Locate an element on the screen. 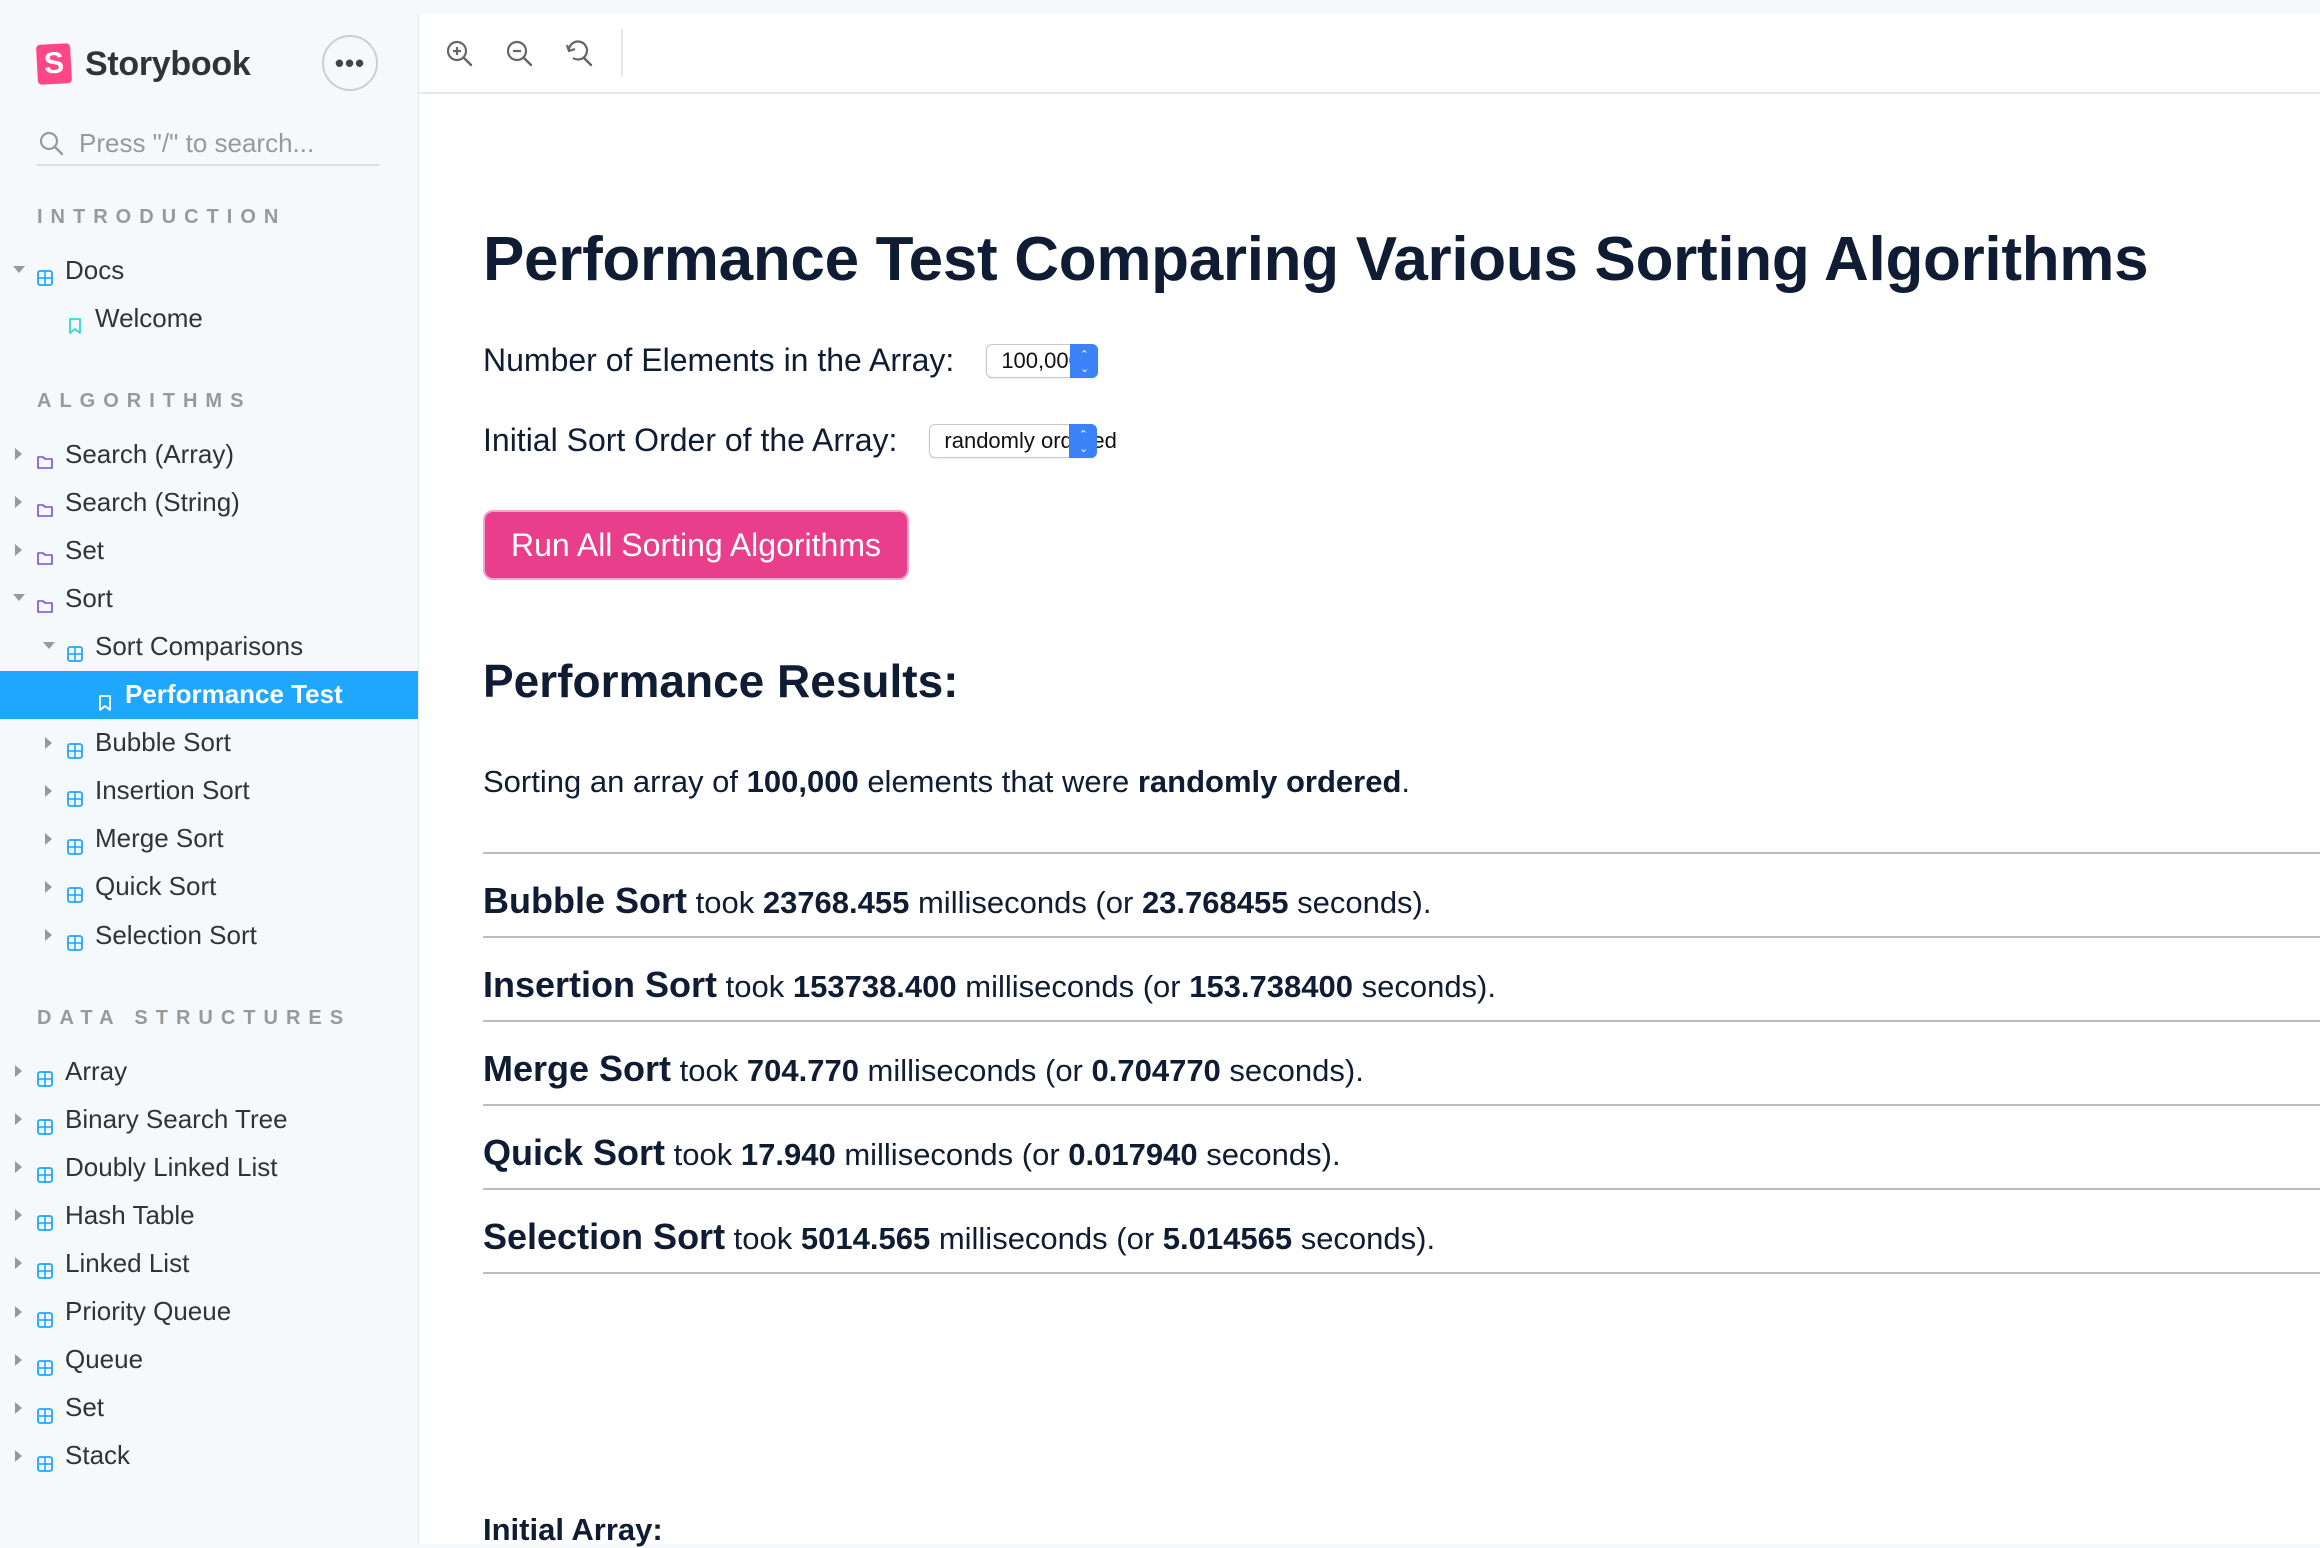  result-divider is located at coordinates (1401, 1189).